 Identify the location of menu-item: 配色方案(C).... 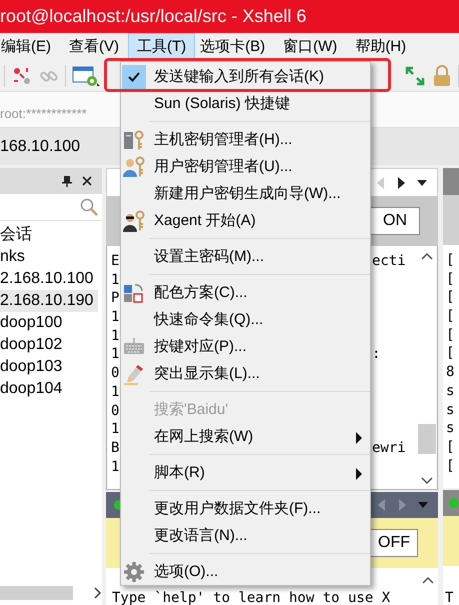
(245, 292).